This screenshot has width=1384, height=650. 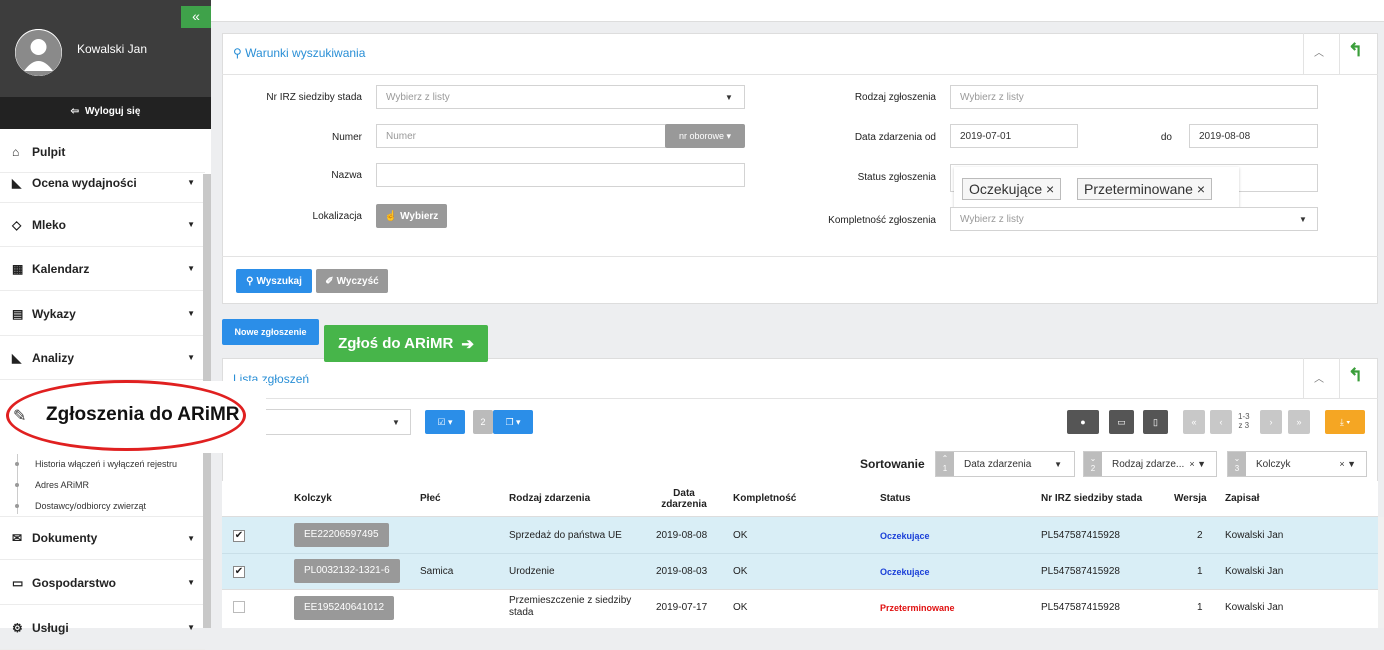 I want to click on nr-irz-select: Wybierz z listy, so click(x=560, y=97).